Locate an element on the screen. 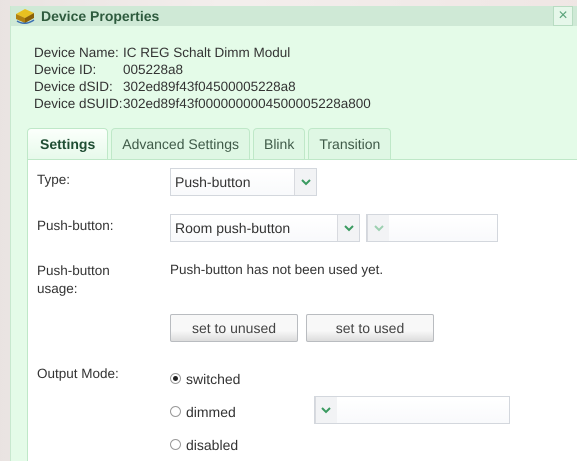 The image size is (577, 461). info-label: Device dSUID: is located at coordinates (78, 103).